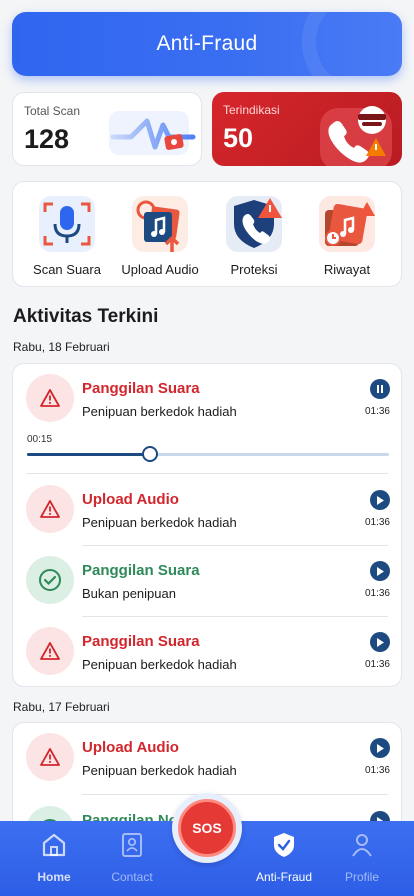 The width and height of the screenshot is (414, 896). I want to click on riwayat-label: Riwayat, so click(347, 269).